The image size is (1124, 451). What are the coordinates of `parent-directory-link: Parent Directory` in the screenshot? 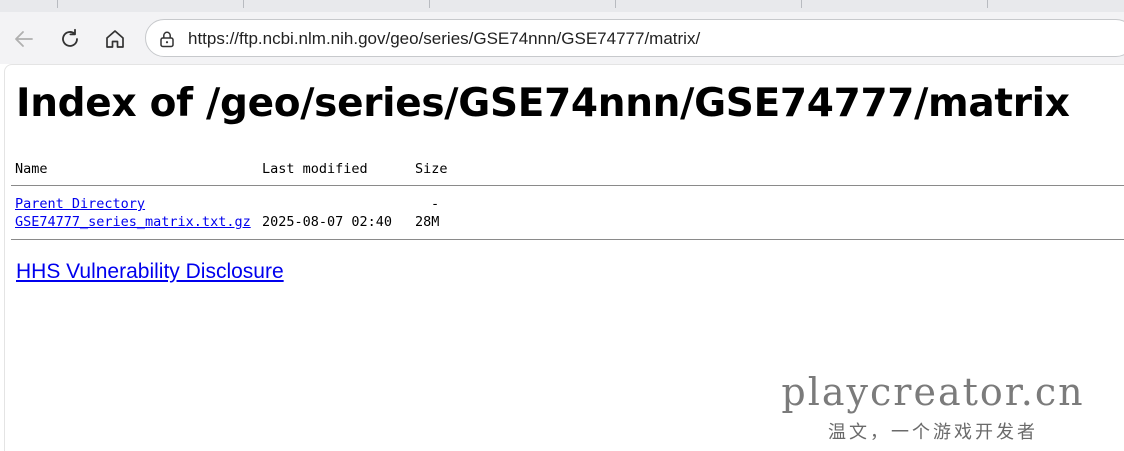 It's located at (80, 204).